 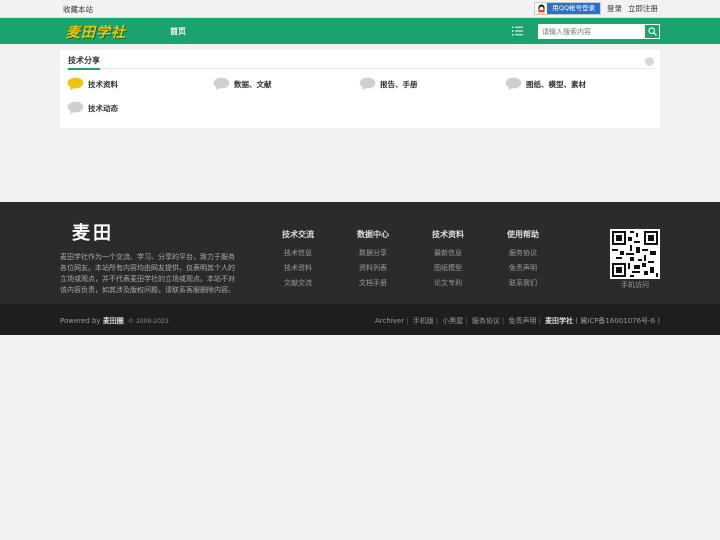 I want to click on search-box, so click(x=599, y=31).